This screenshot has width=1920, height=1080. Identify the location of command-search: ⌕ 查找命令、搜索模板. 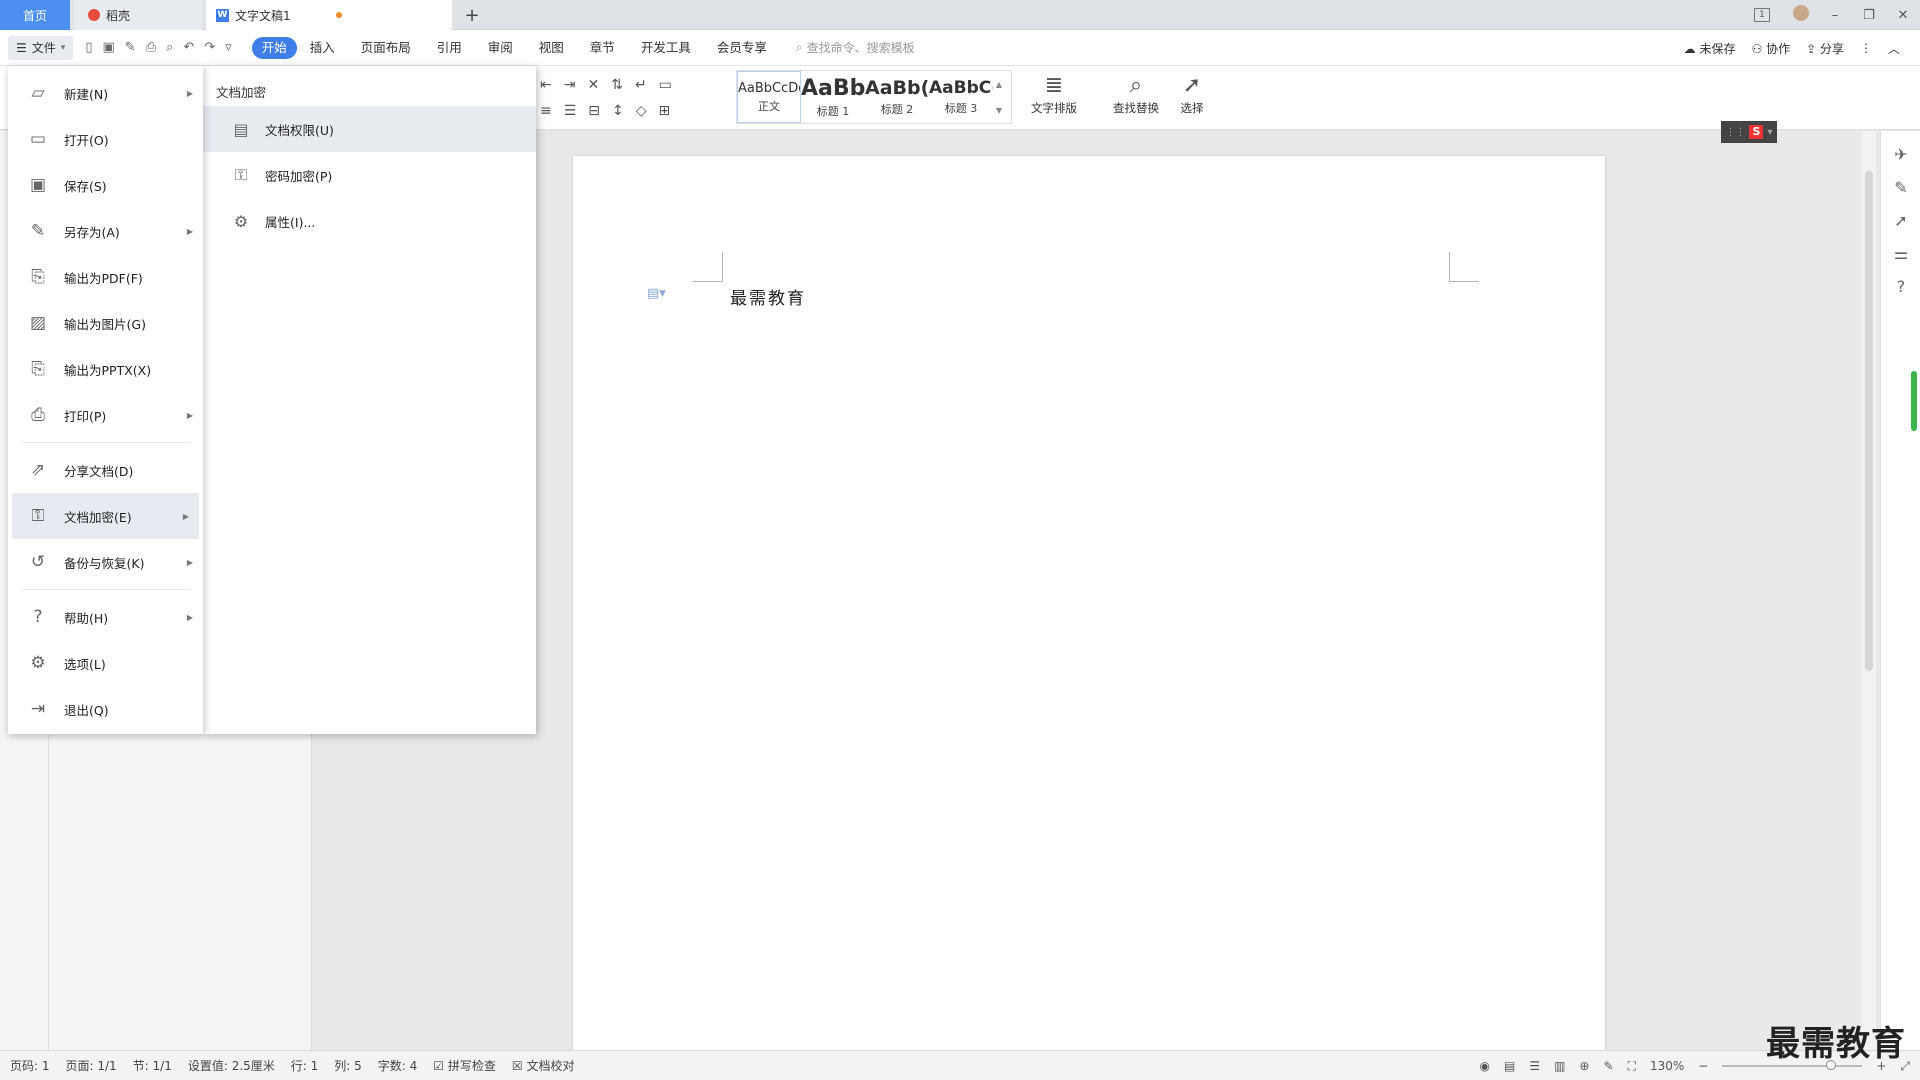
(855, 47).